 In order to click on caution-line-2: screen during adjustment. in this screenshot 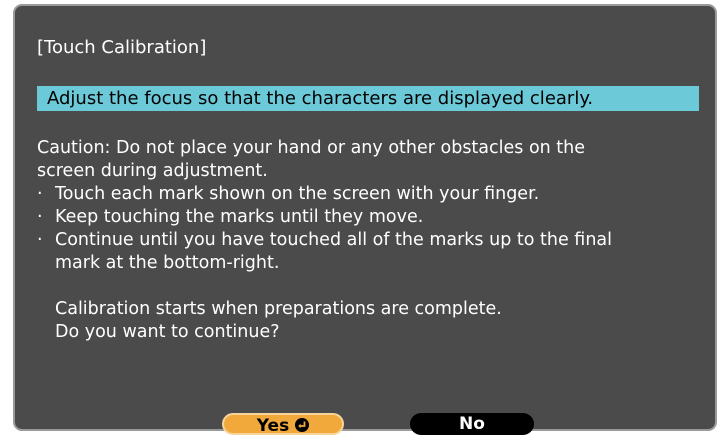, I will do `click(152, 171)`.